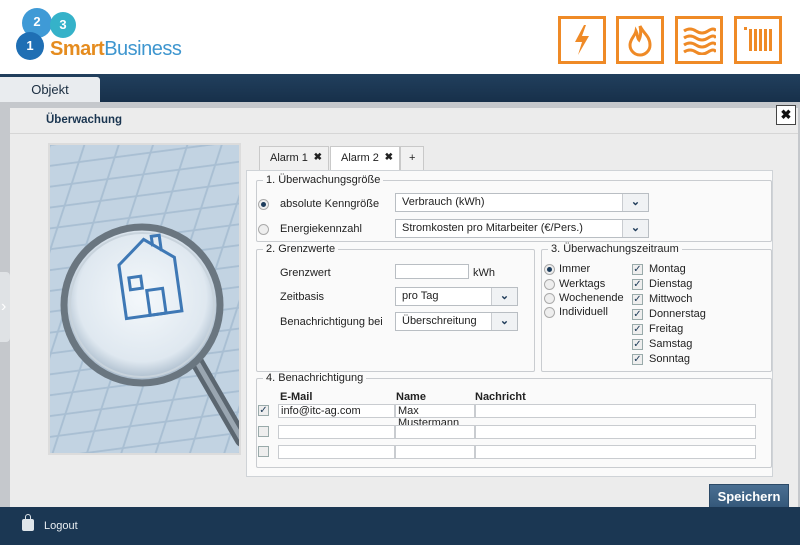  What do you see at coordinates (637, 314) in the screenshot?
I see `checkbox-thursday: ✓` at bounding box center [637, 314].